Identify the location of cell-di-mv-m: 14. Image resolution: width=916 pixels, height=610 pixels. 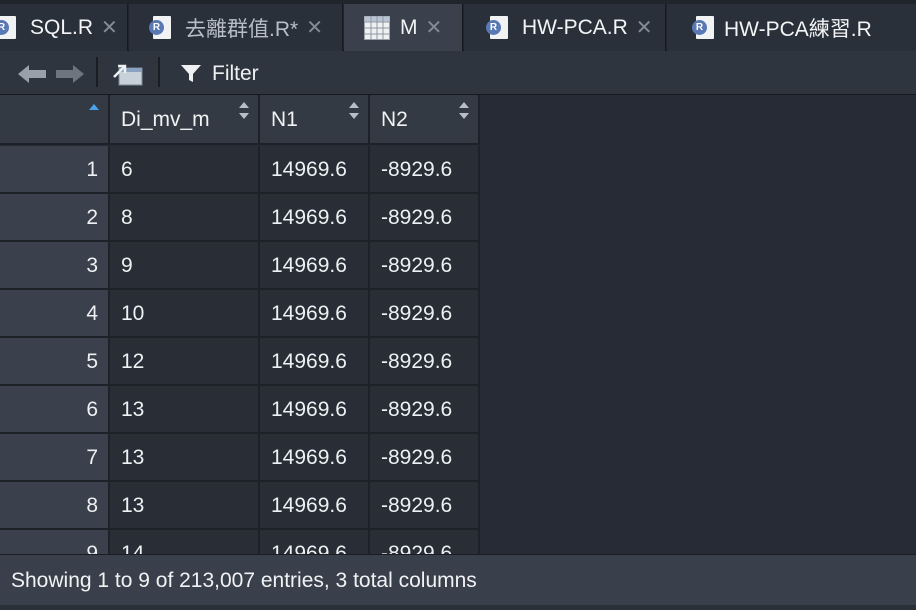
(185, 542).